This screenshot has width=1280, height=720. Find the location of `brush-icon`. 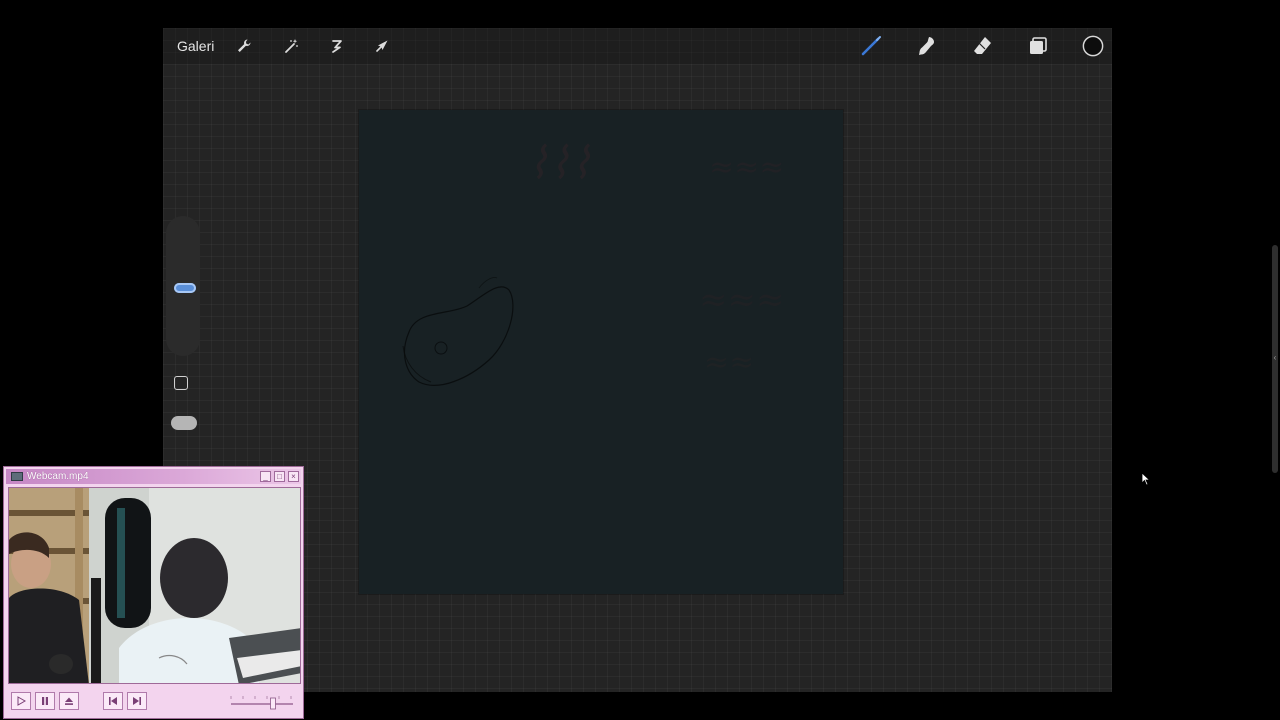

brush-icon is located at coordinates (871, 46).